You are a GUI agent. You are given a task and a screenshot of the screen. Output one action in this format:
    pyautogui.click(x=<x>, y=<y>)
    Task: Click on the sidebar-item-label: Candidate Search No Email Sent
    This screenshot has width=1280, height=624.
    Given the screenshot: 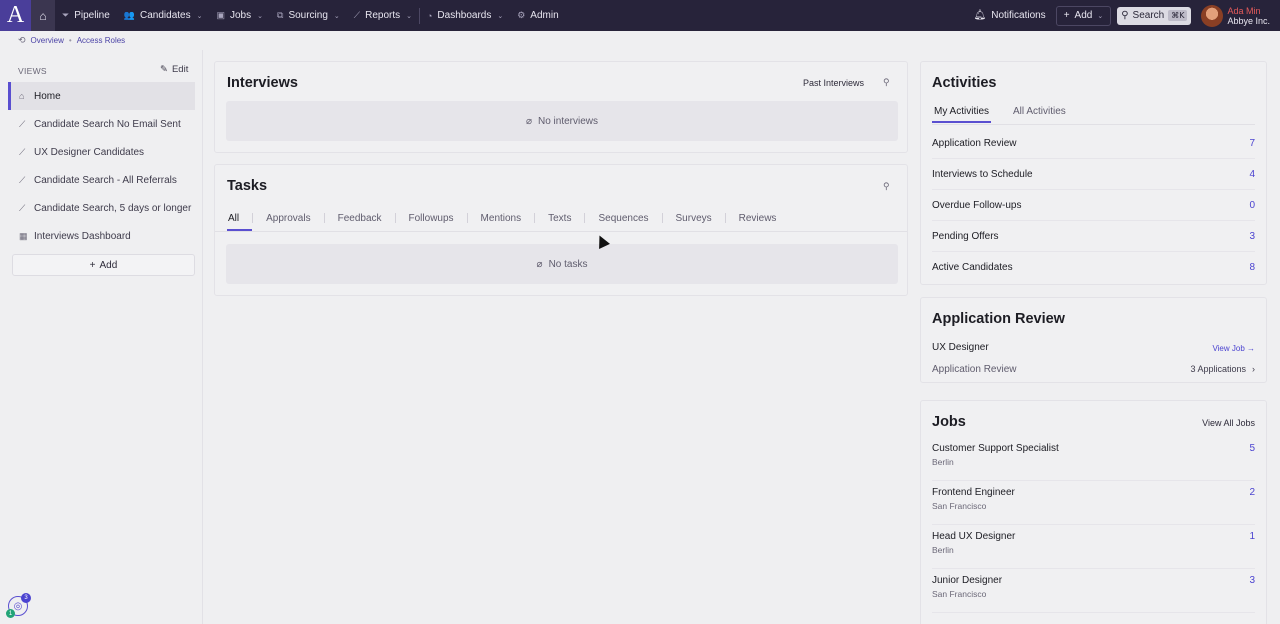 What is the action you would take?
    pyautogui.click(x=107, y=124)
    